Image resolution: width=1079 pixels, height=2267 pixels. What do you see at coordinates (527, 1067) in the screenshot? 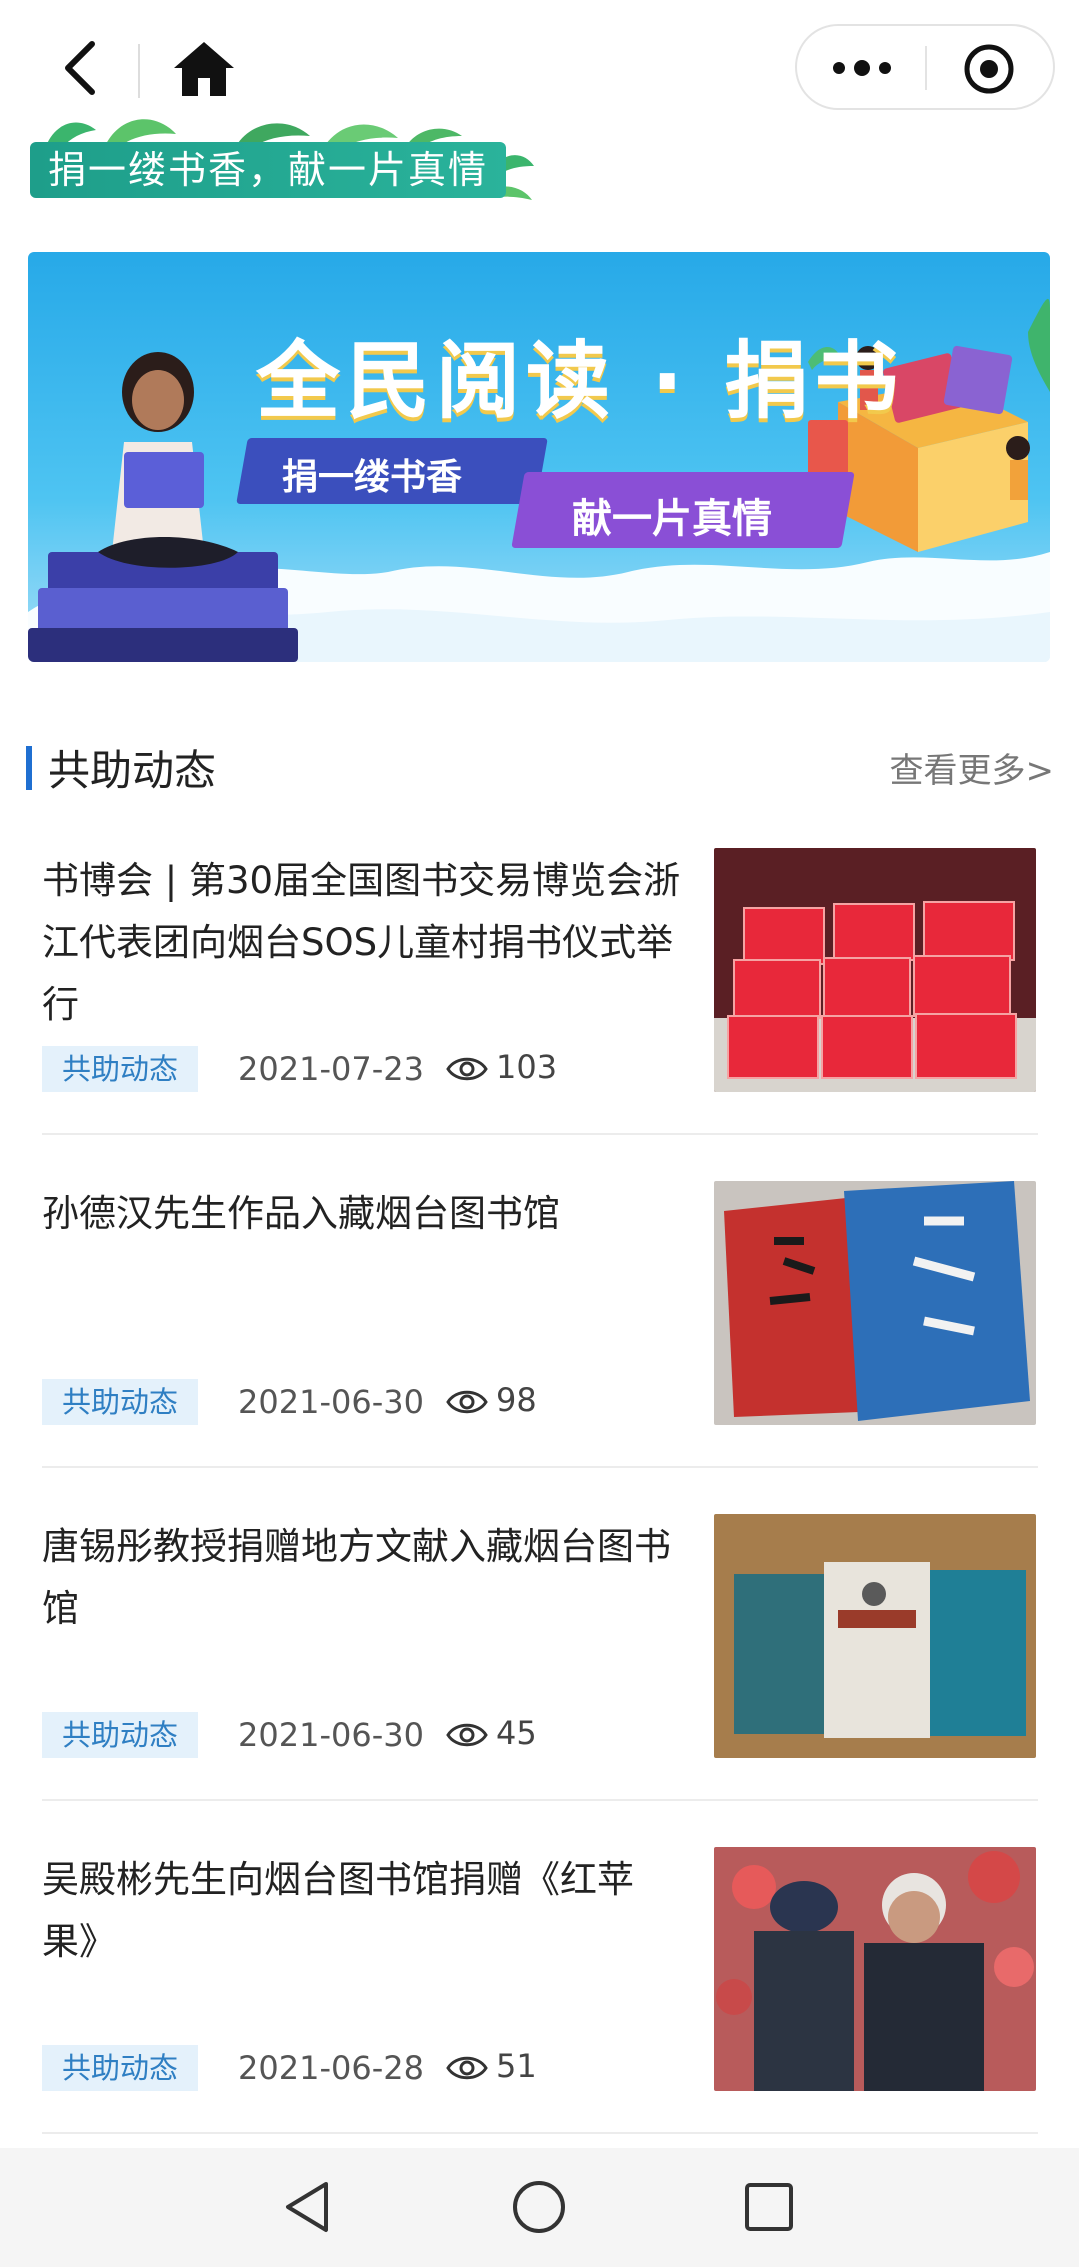
I see `news-views: 103` at bounding box center [527, 1067].